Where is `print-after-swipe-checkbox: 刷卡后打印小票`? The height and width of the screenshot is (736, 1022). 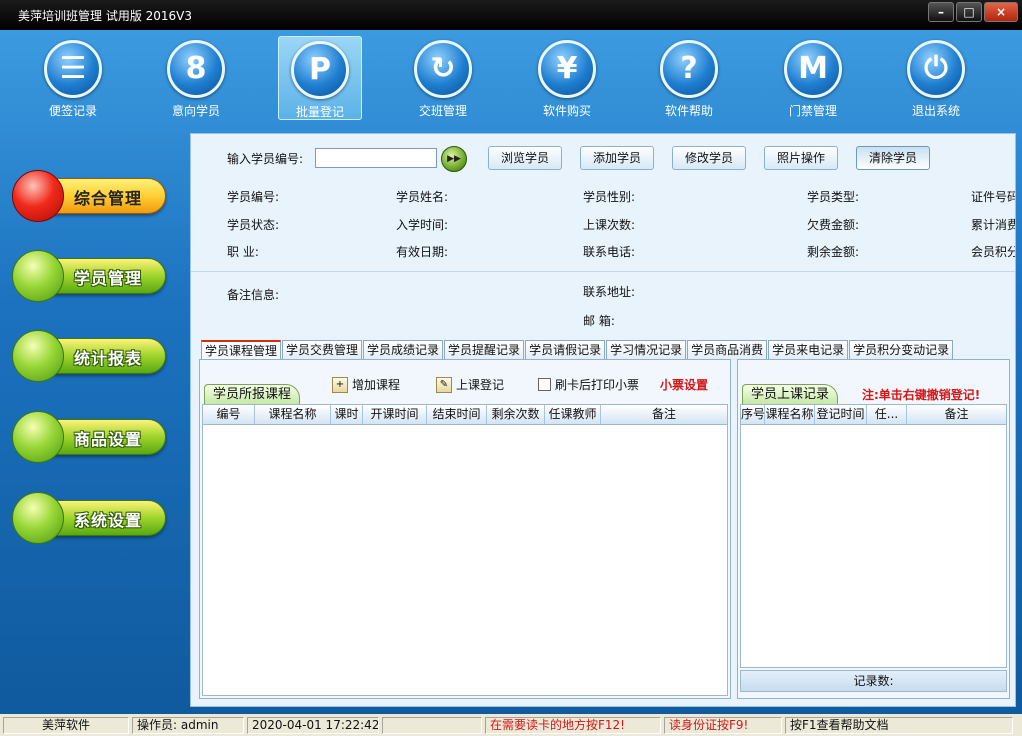
print-after-swipe-checkbox: 刷卡后打印小票 is located at coordinates (588, 384).